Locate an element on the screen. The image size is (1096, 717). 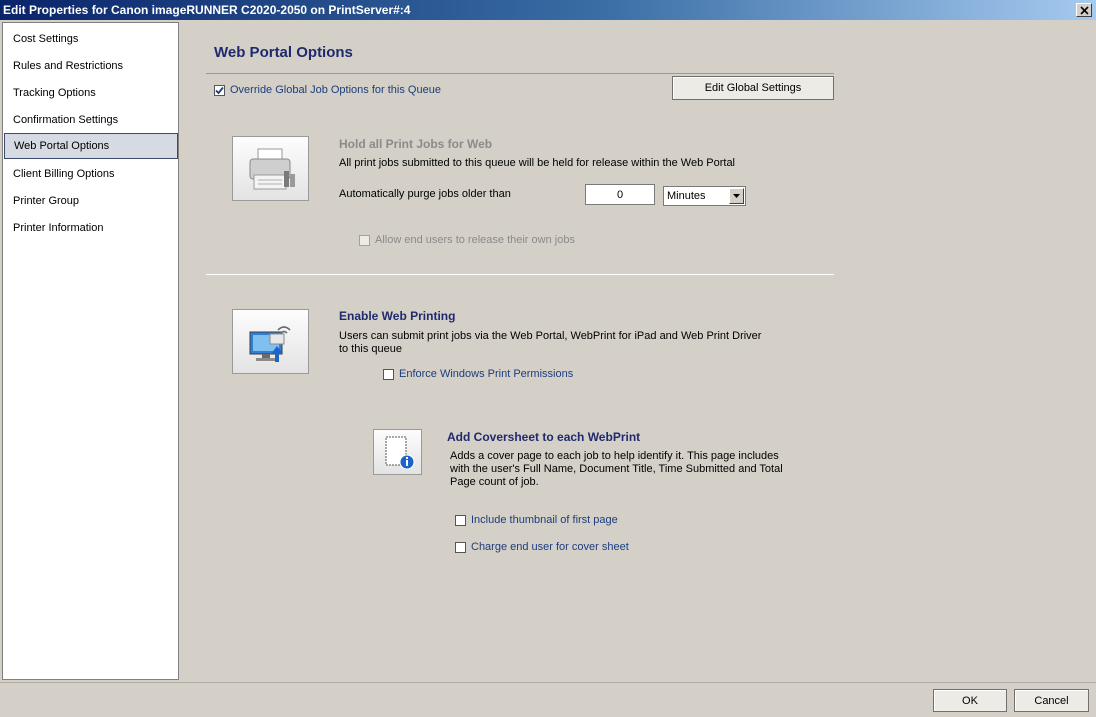
web-printing-icon-box is located at coordinates (270, 341).